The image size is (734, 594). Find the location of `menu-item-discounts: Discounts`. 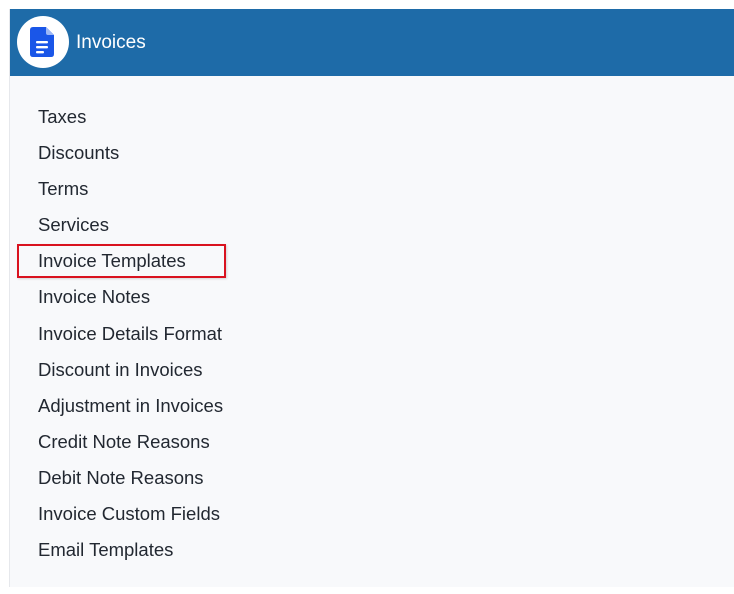

menu-item-discounts: Discounts is located at coordinates (372, 153).